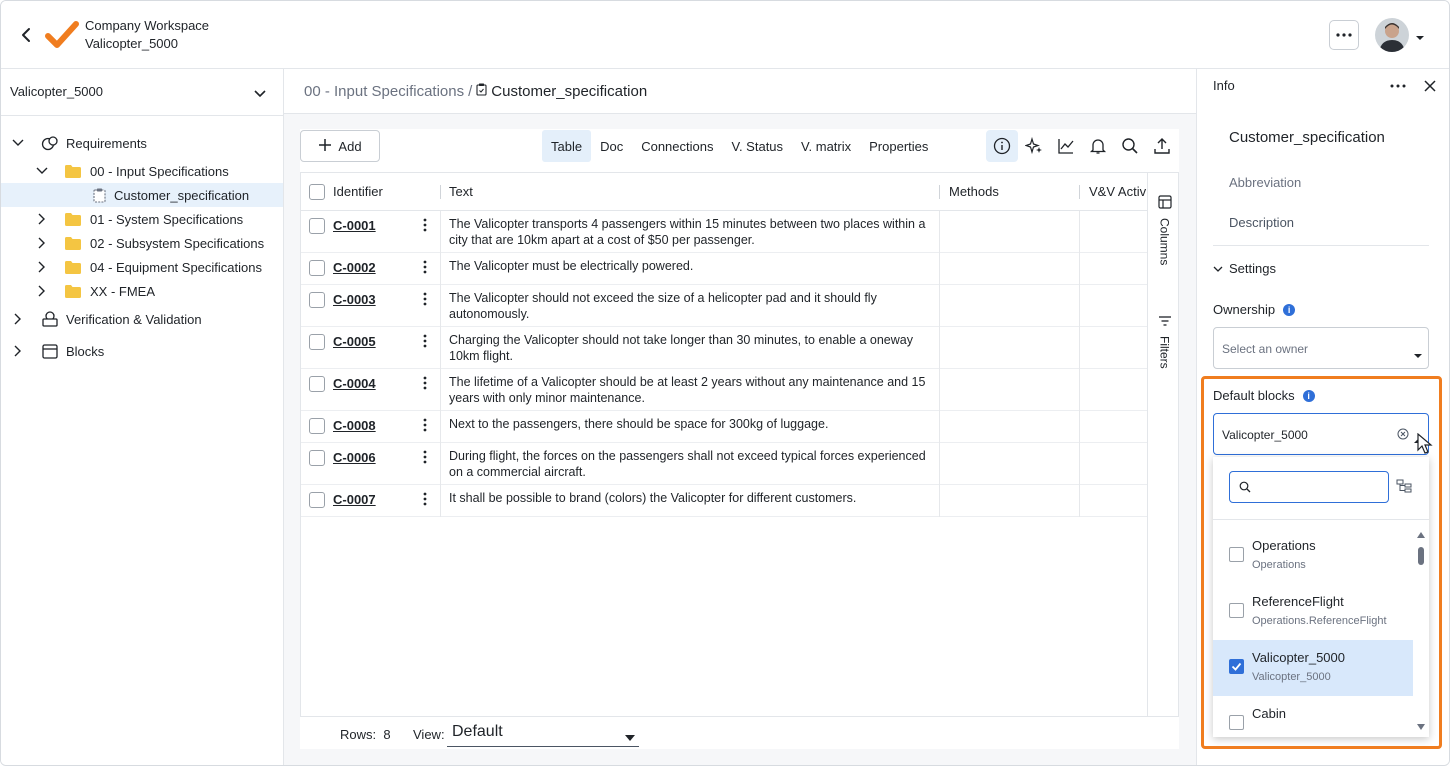 This screenshot has height=766, width=1450. I want to click on add-button: Add, so click(340, 146).